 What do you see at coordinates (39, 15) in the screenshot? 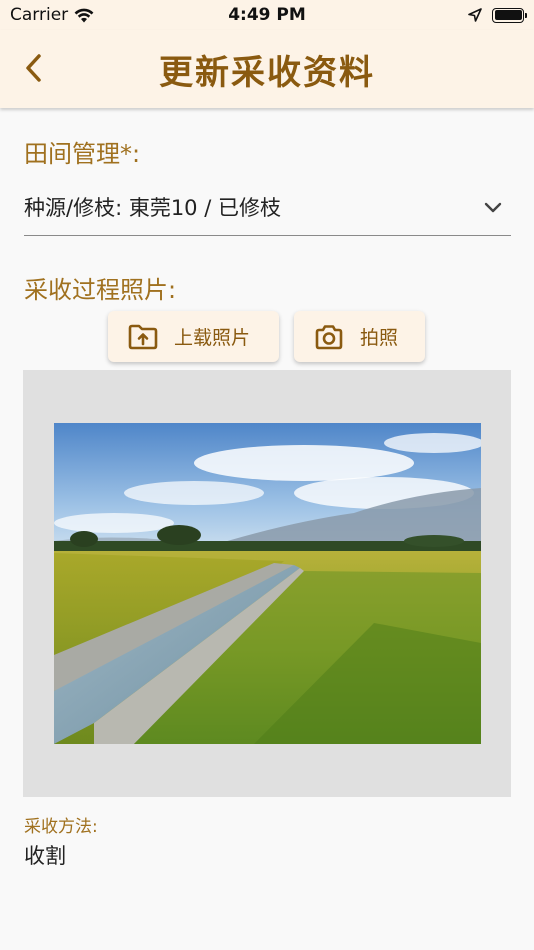
I see `carrier-label: Carrier` at bounding box center [39, 15].